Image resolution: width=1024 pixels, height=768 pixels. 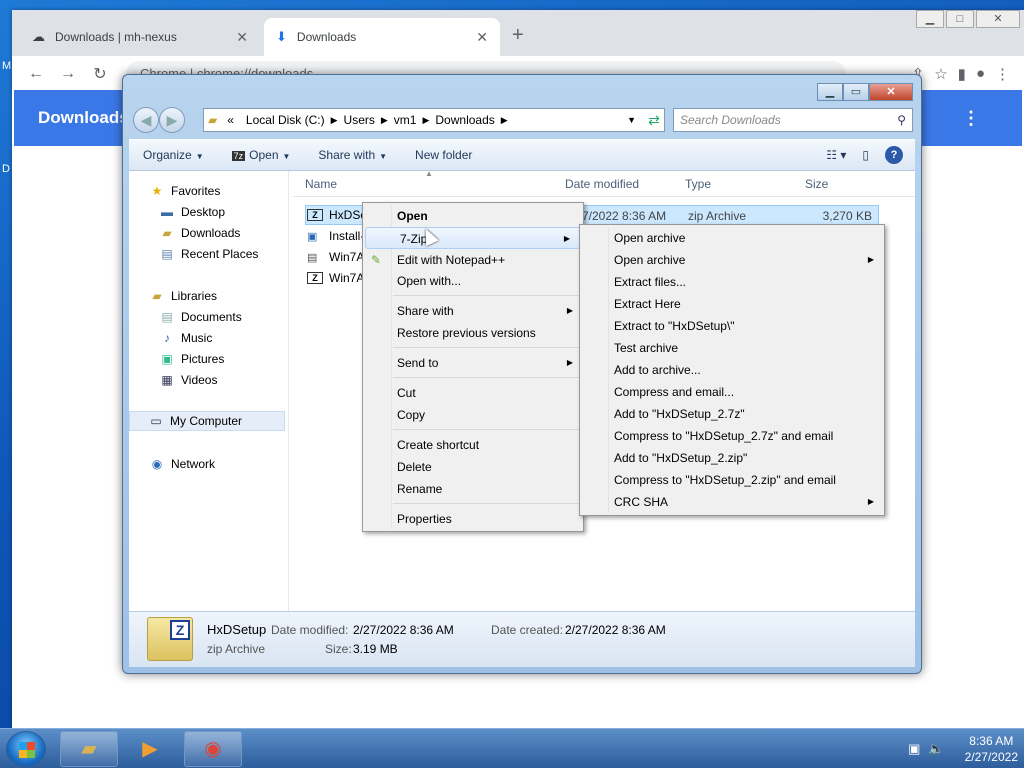 I want to click on submenu-item-extract-here: Extract Here, so click(x=732, y=304).